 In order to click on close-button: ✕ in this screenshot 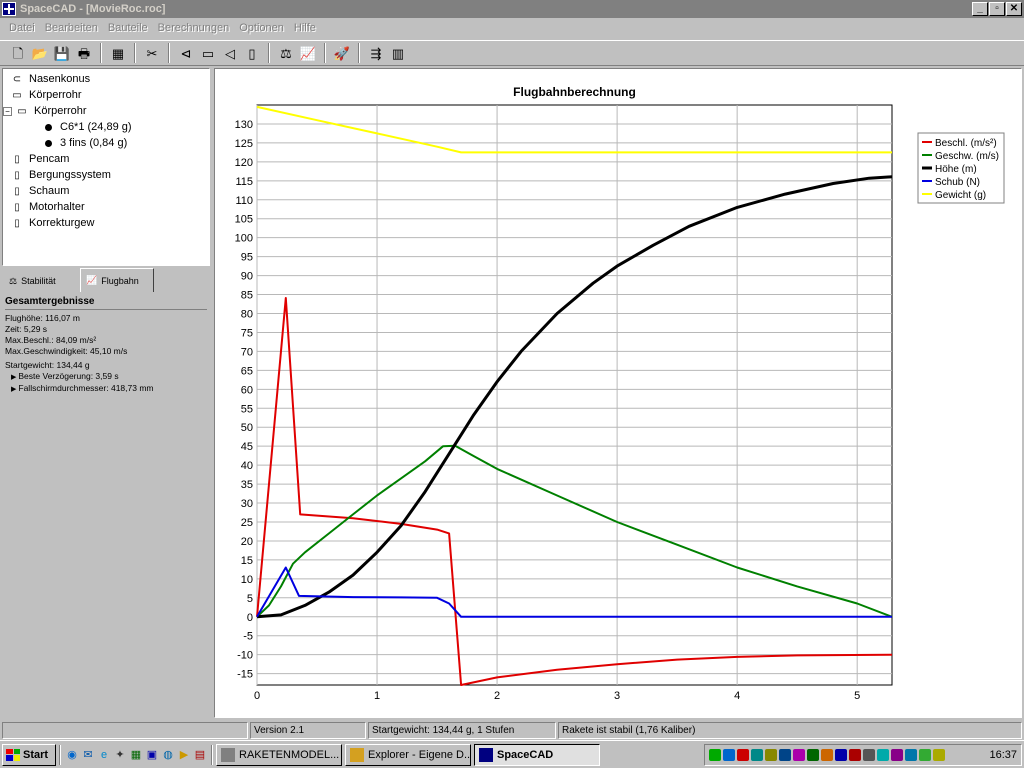, I will do `click(1014, 9)`.